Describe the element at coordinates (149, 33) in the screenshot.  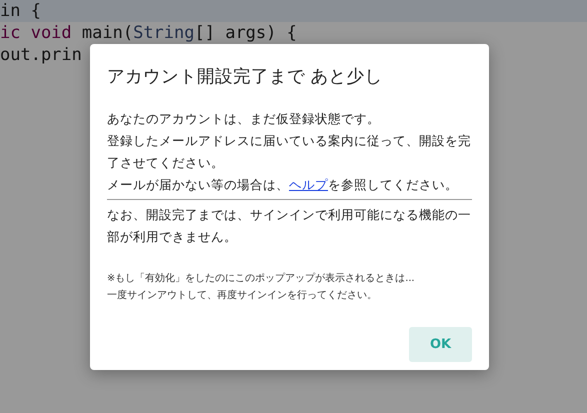
I see `code-line: ic void main(String[] args) {` at that location.